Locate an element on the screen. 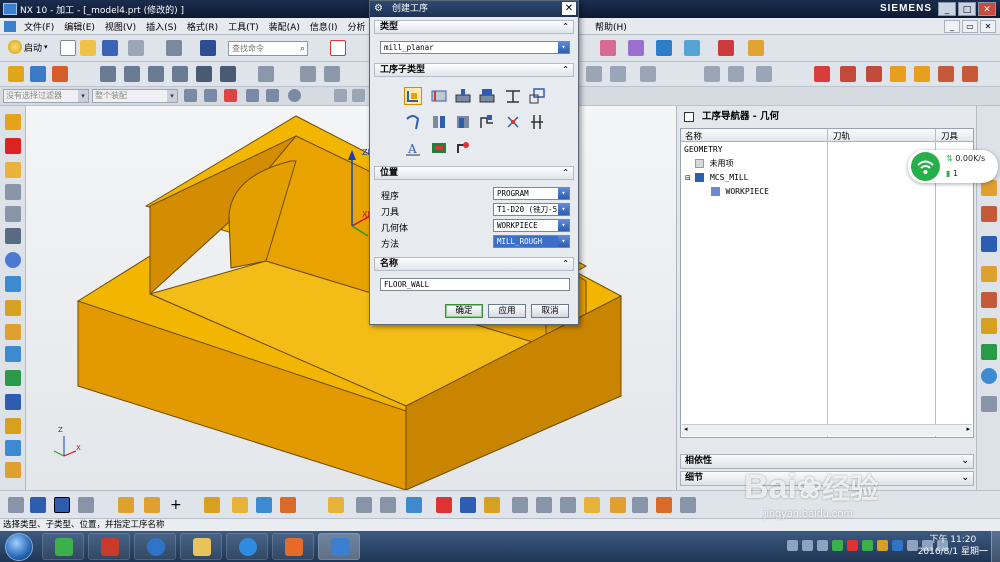 This screenshot has width=1000, height=562. tray-icon is located at coordinates (822, 545).